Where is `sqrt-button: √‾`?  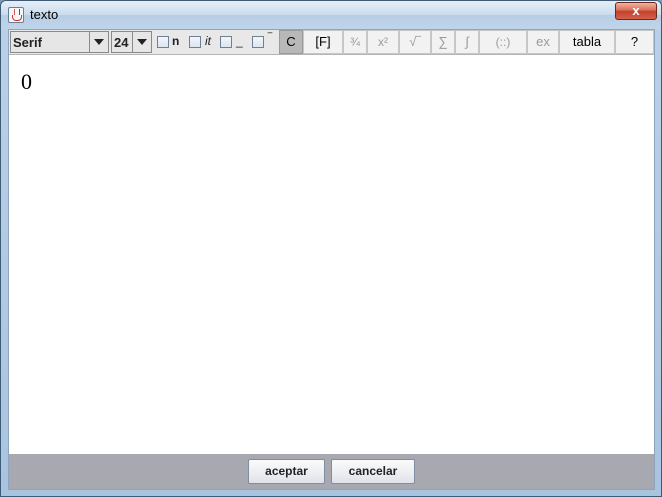
sqrt-button: √‾ is located at coordinates (415, 42).